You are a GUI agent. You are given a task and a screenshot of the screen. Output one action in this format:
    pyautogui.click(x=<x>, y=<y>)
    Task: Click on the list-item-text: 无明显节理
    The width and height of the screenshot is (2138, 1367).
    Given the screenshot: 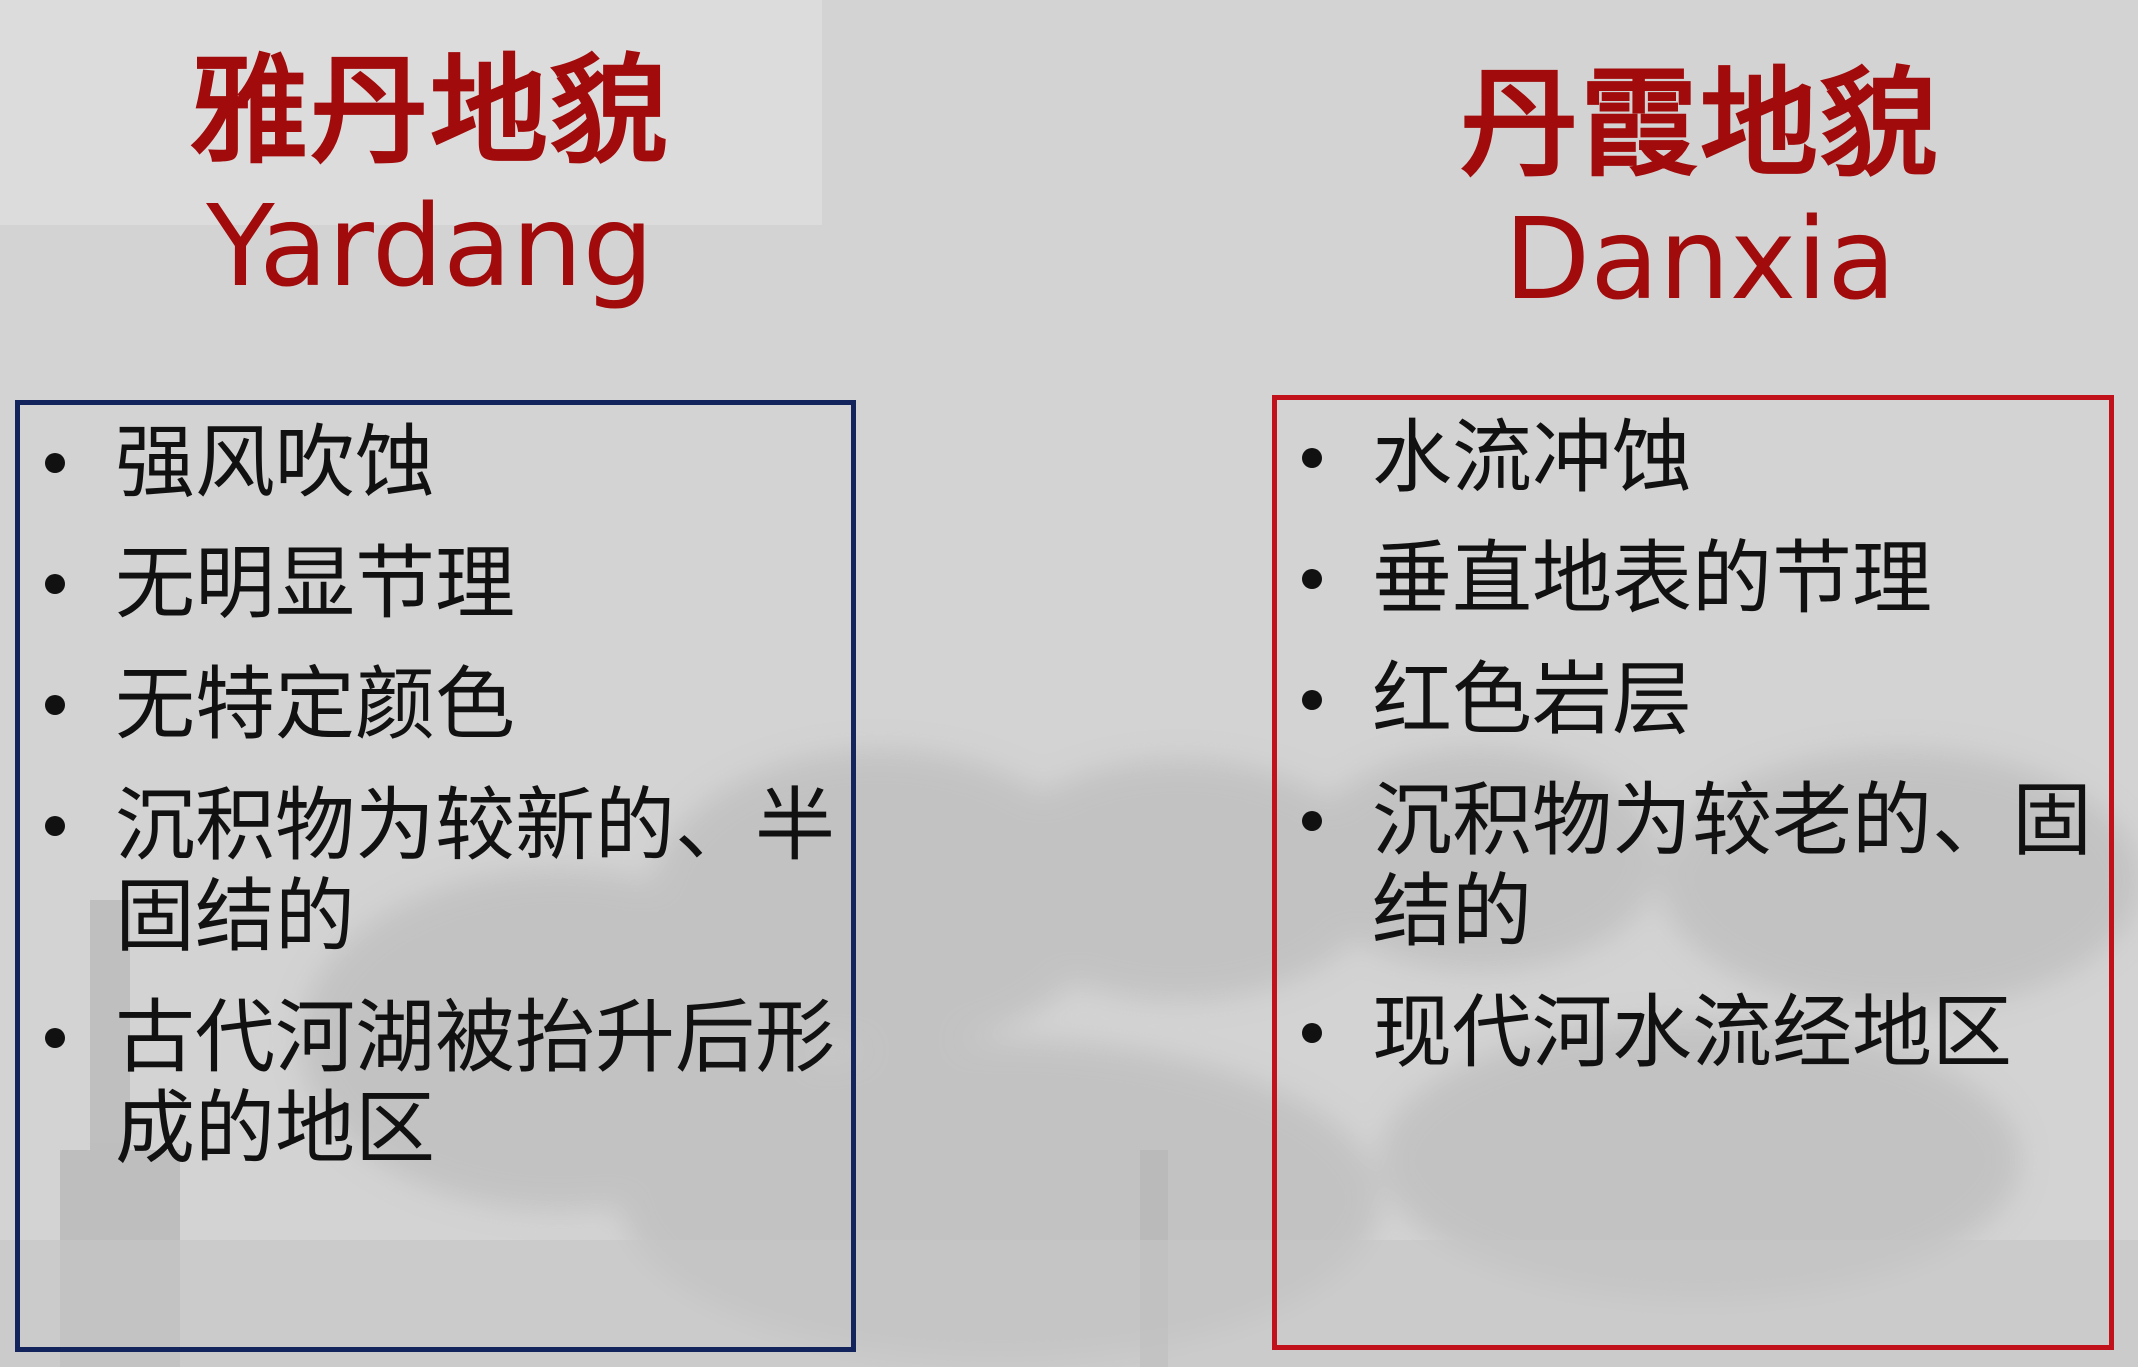 What is the action you would take?
    pyautogui.click(x=315, y=583)
    